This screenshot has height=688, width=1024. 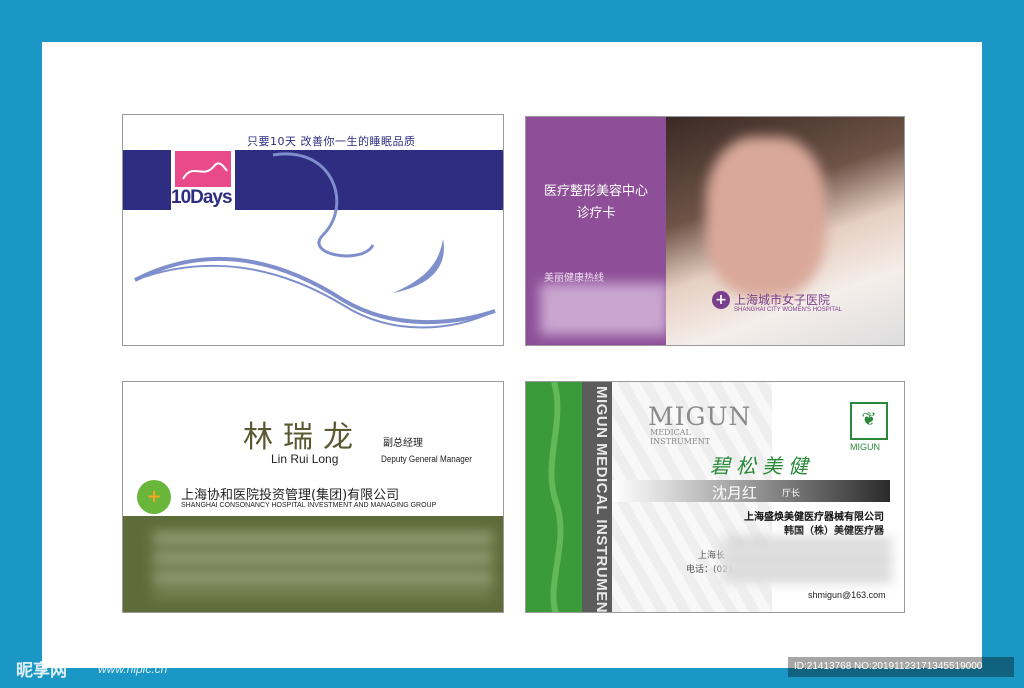 What do you see at coordinates (303, 437) in the screenshot?
I see `card3-name-cn: 林瑞龙` at bounding box center [303, 437].